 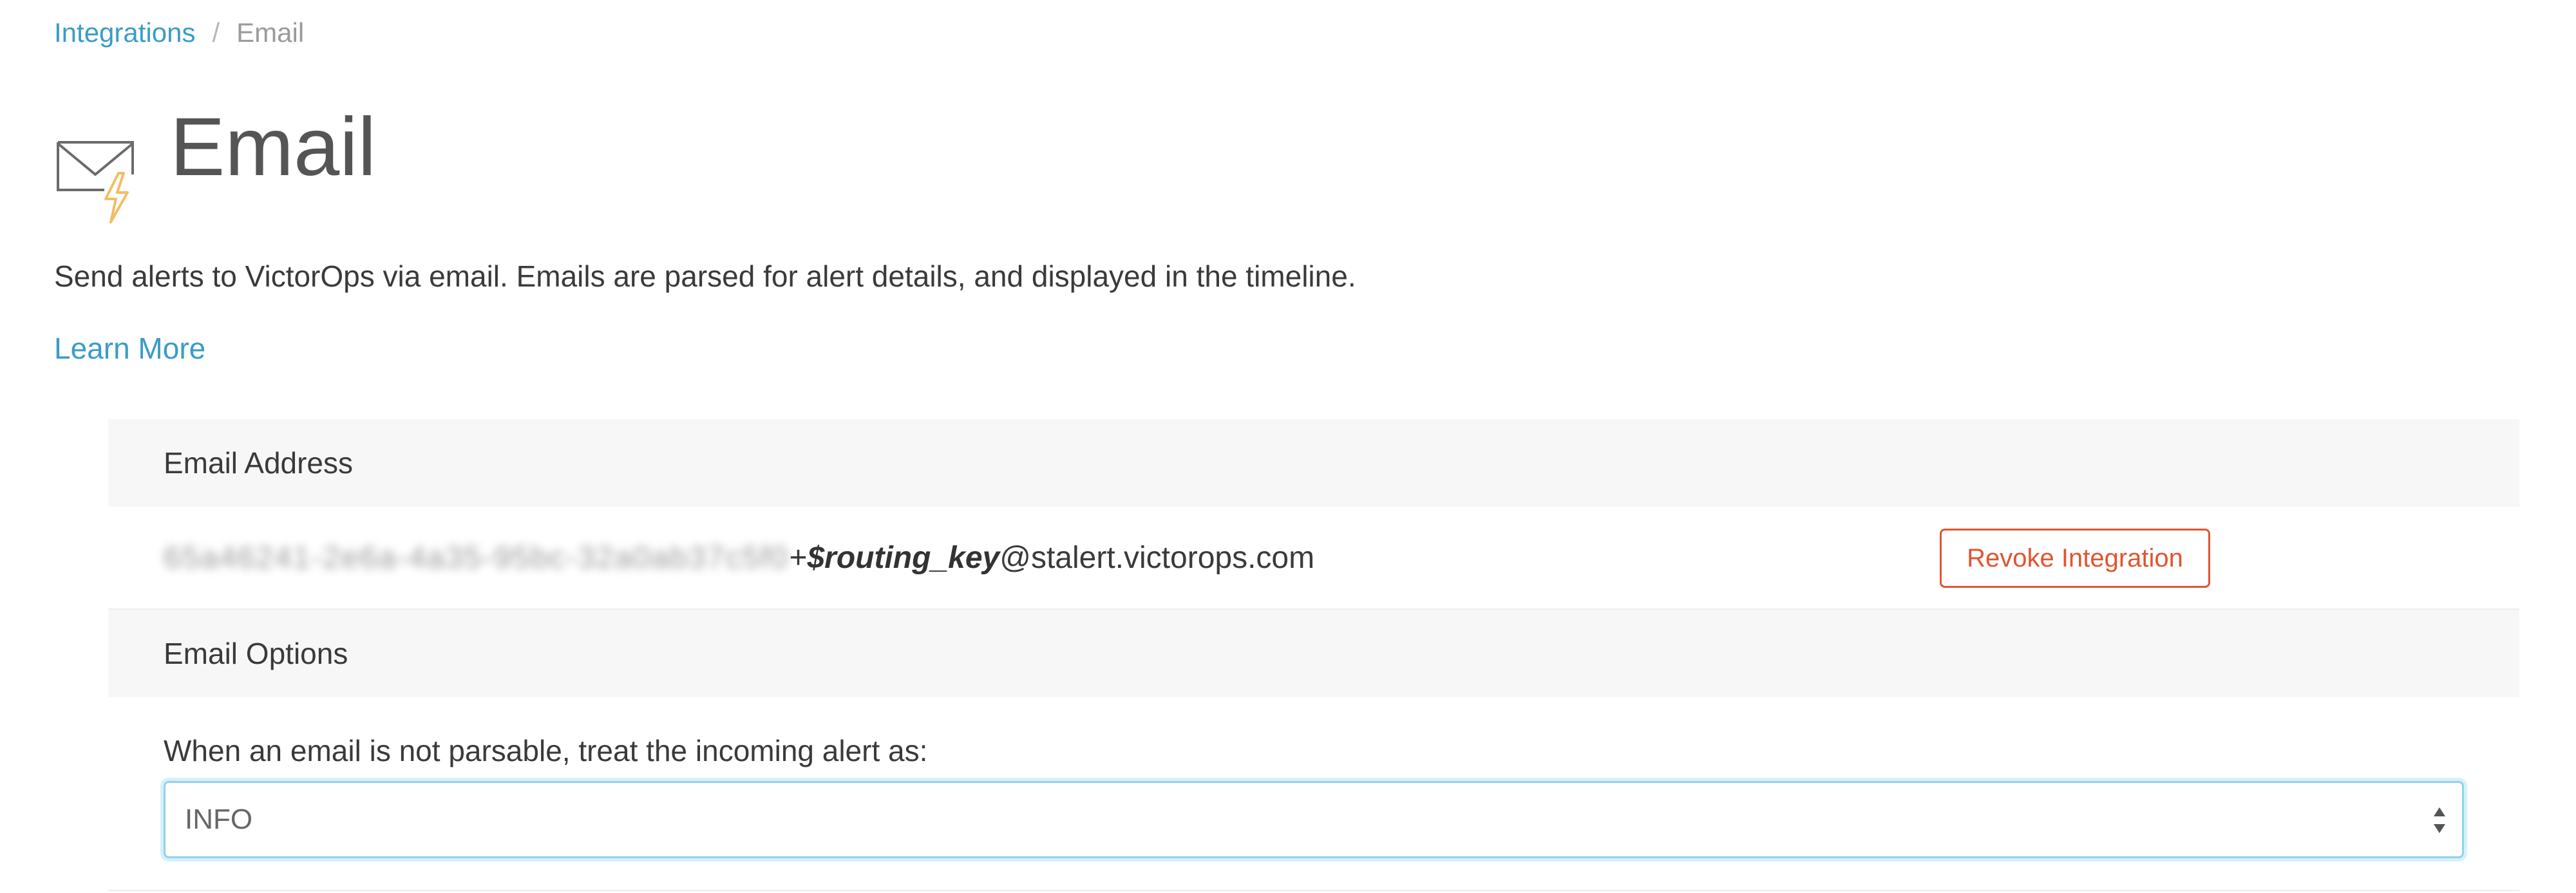 What do you see at coordinates (270, 32) in the screenshot?
I see `breadcrumb-current: Email` at bounding box center [270, 32].